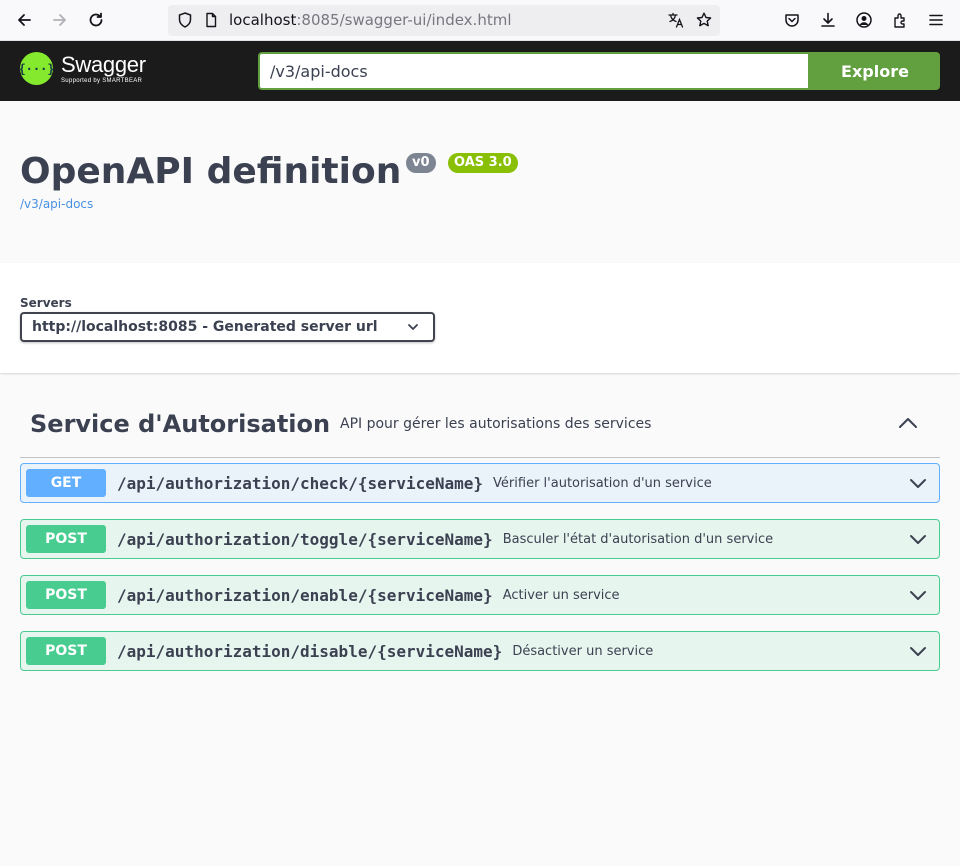 The height and width of the screenshot is (866, 960). Describe the element at coordinates (180, 424) in the screenshot. I see `tag-title: Service d'Autorisation` at that location.